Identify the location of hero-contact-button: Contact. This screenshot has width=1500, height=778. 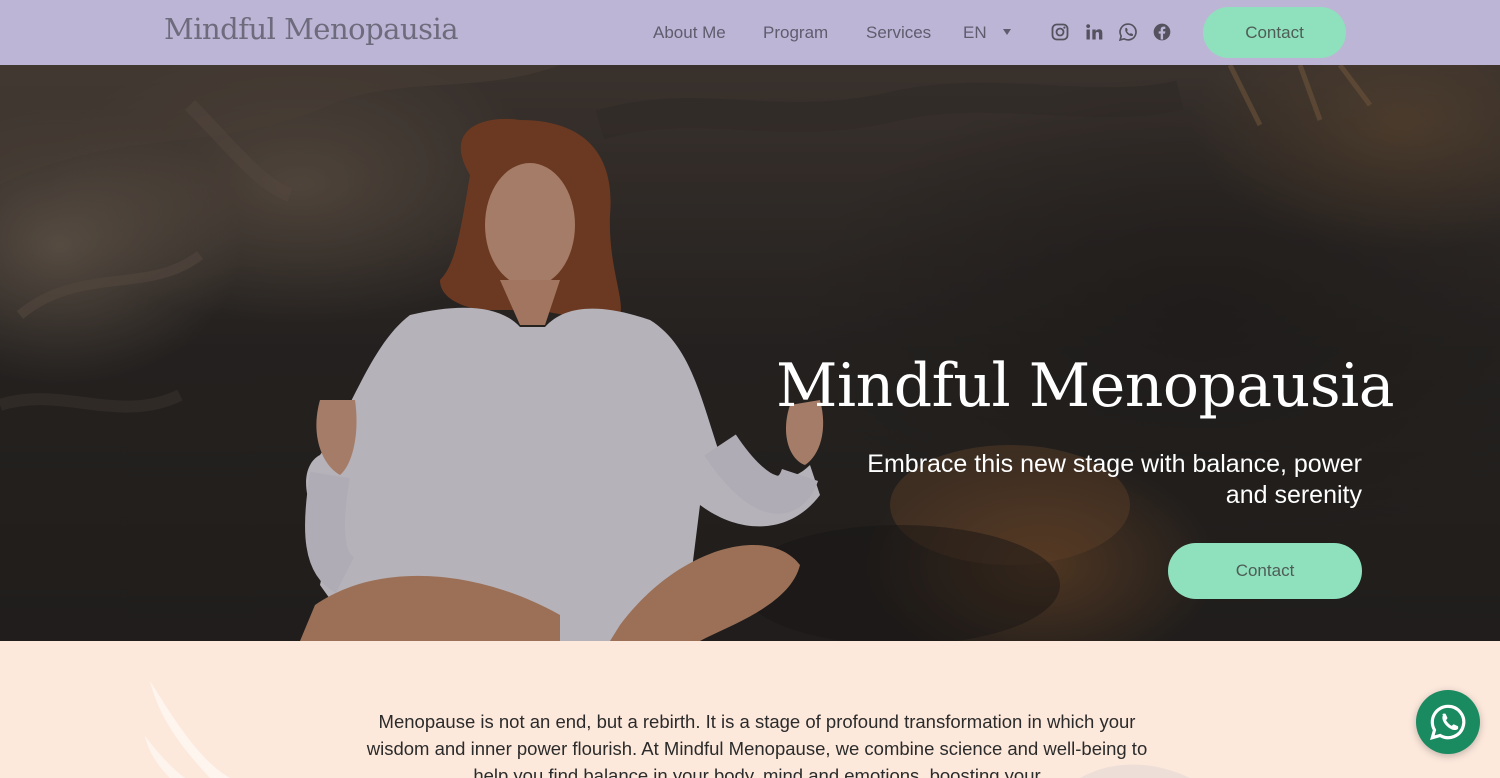
(1265, 571).